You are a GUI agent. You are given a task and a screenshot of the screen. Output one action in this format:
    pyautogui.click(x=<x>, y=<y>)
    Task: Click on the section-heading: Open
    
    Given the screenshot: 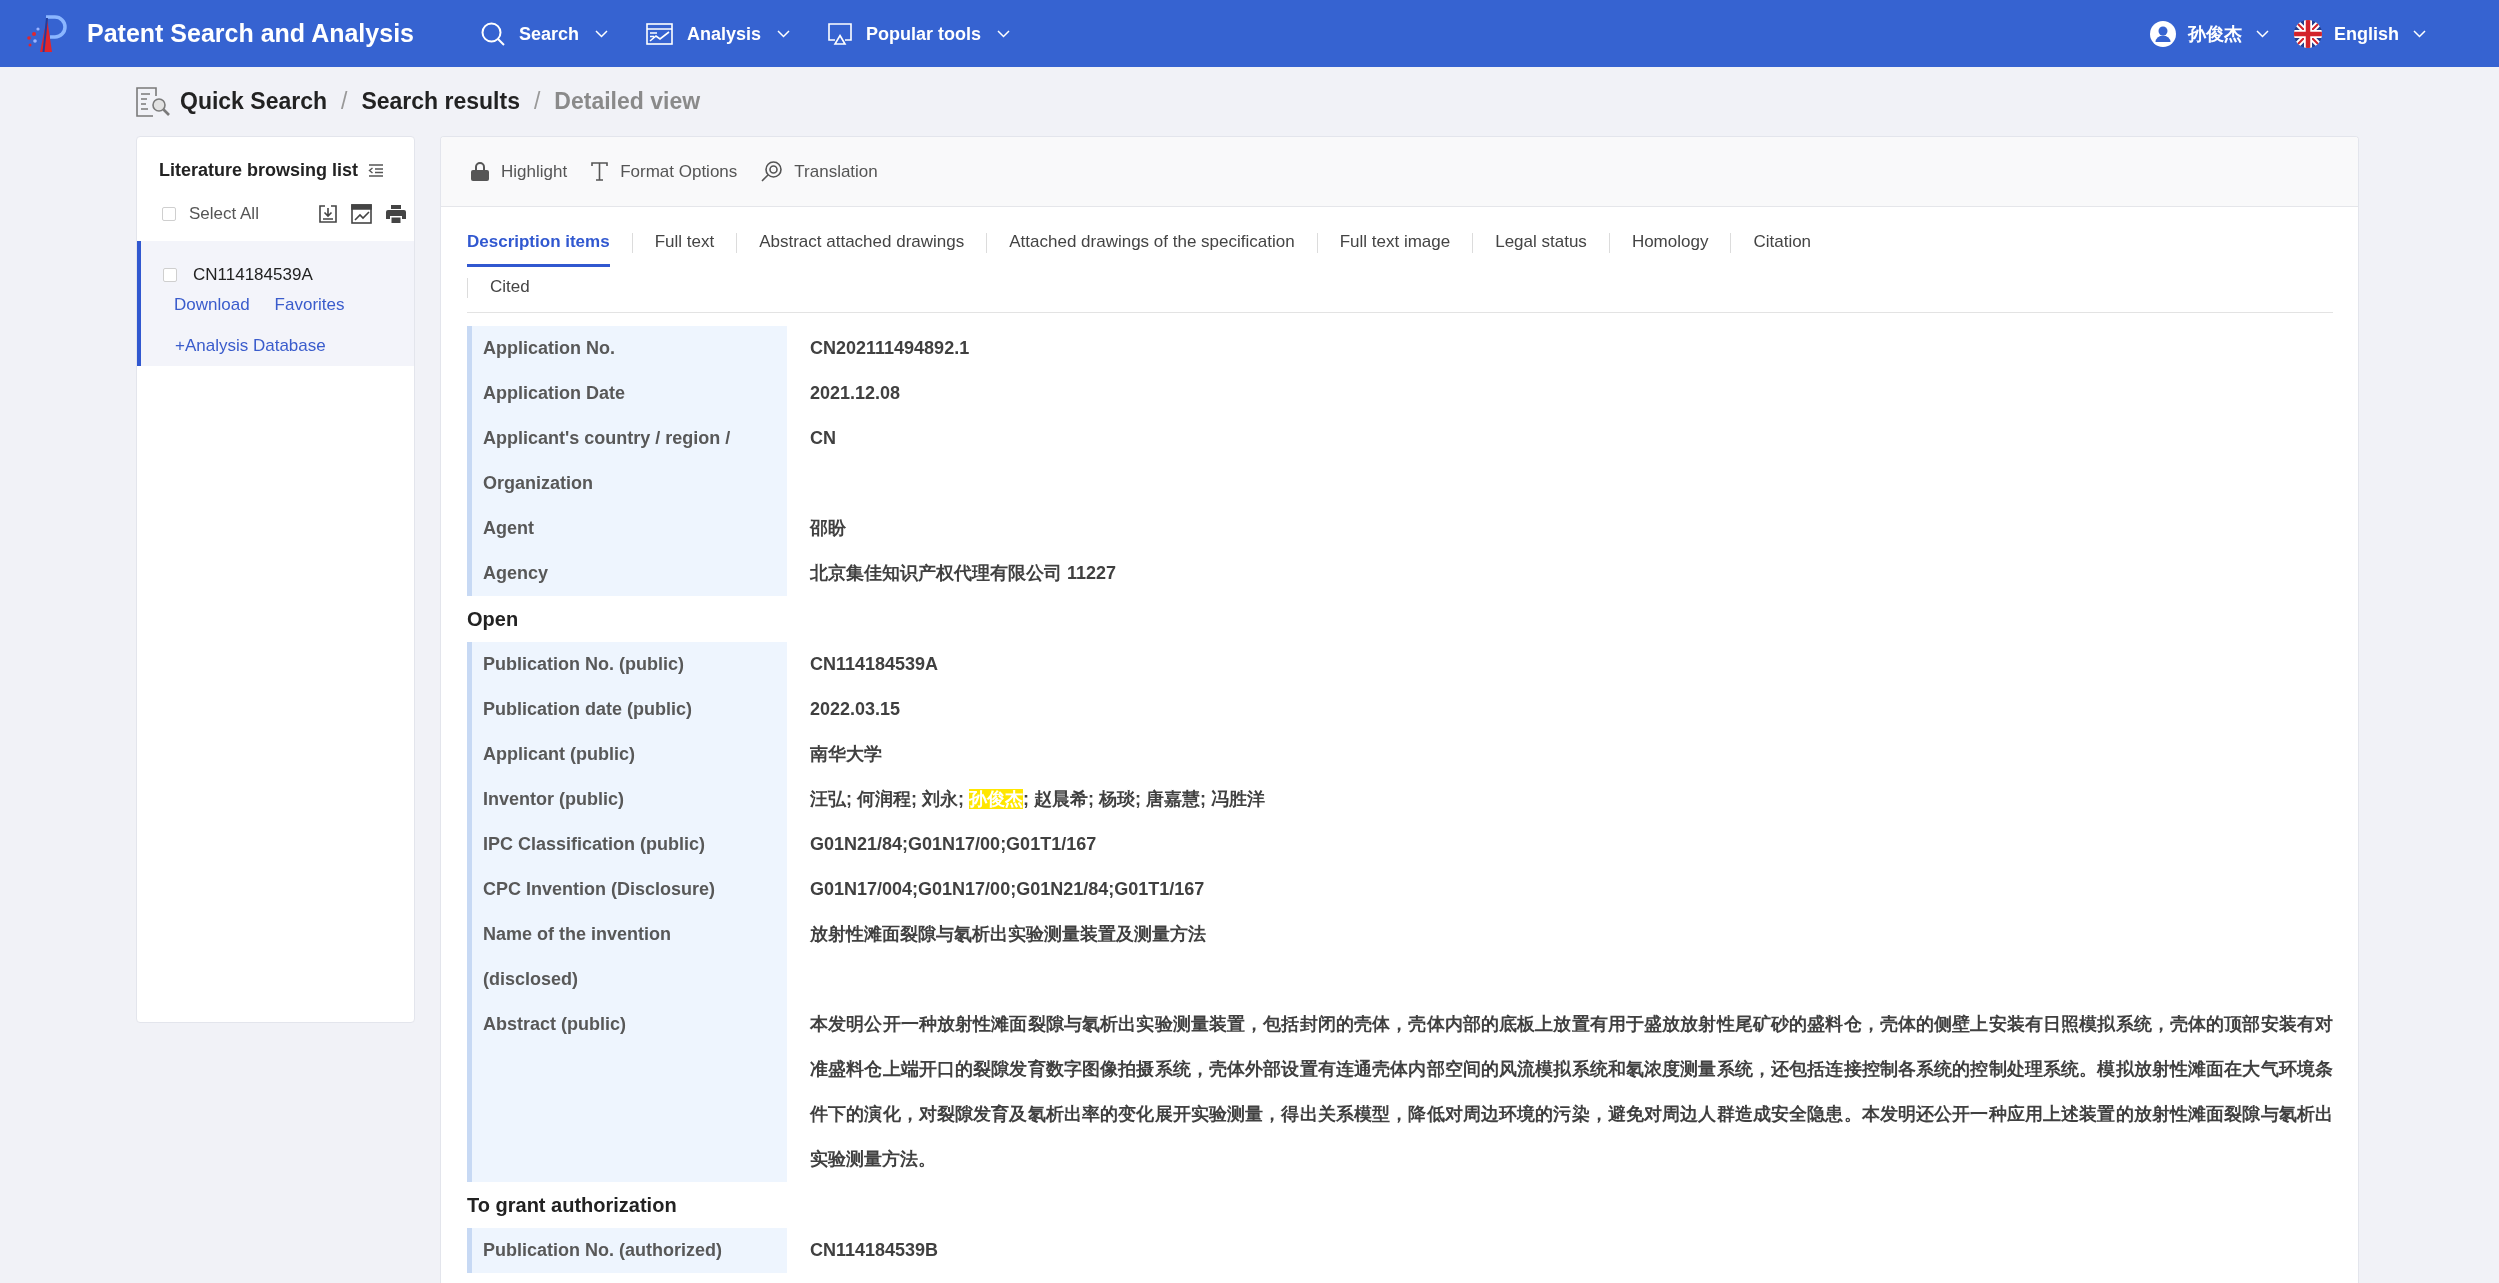 What is the action you would take?
    pyautogui.click(x=493, y=619)
    